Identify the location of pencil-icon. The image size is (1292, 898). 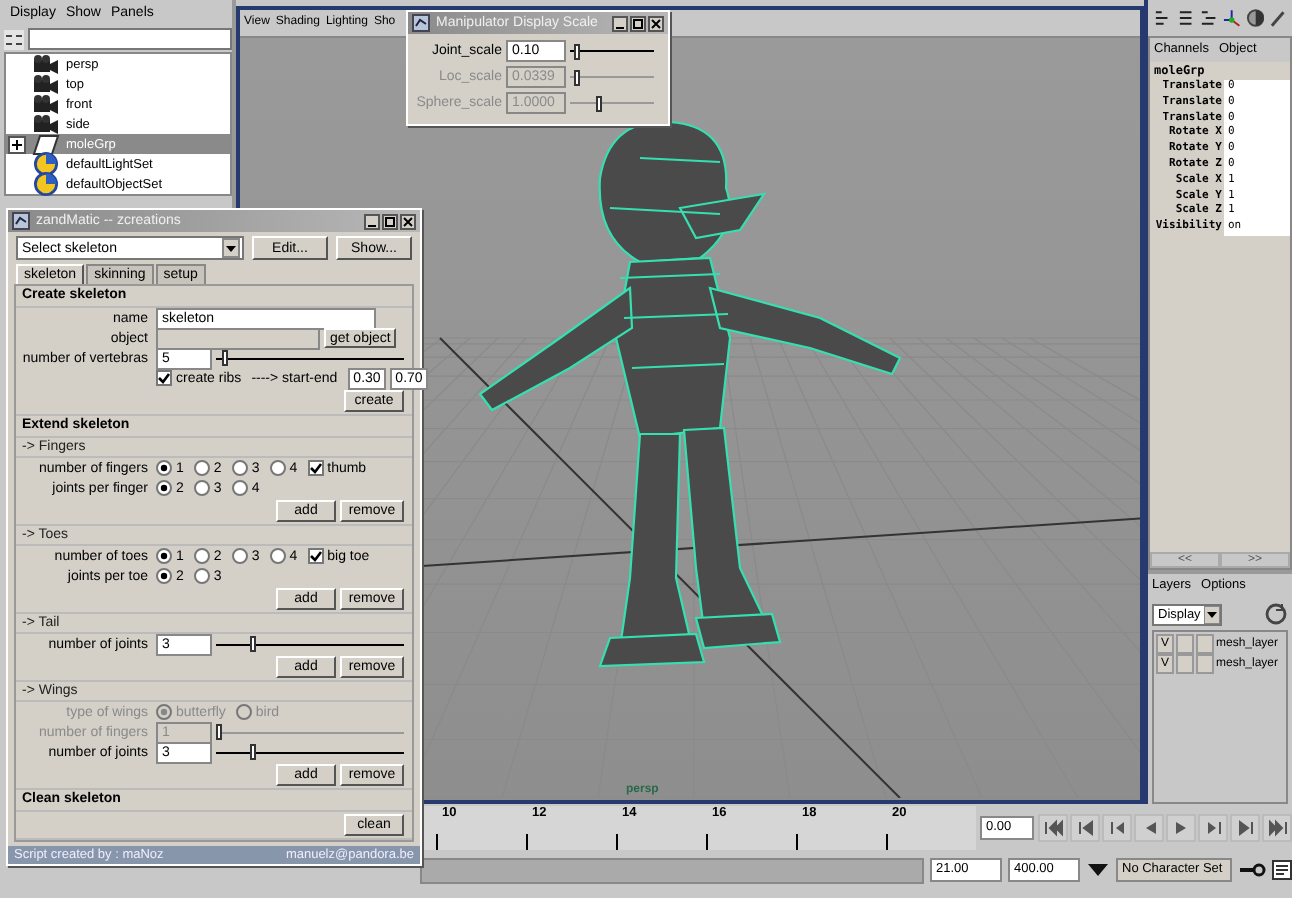
(1278, 18).